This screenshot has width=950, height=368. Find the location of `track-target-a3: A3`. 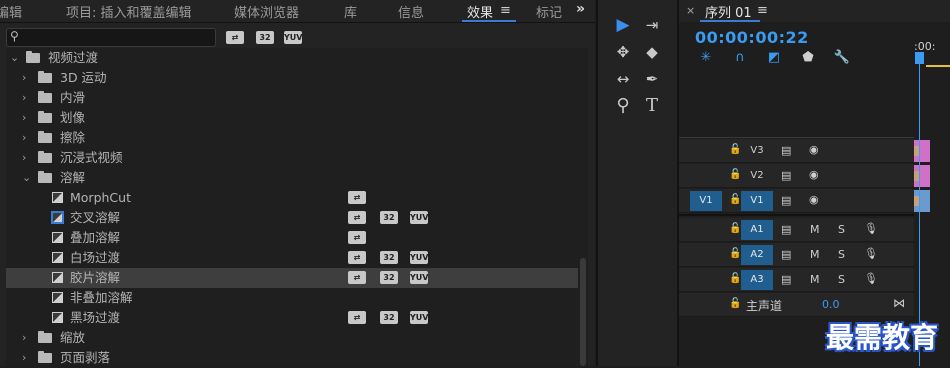

track-target-a3: A3 is located at coordinates (757, 280).